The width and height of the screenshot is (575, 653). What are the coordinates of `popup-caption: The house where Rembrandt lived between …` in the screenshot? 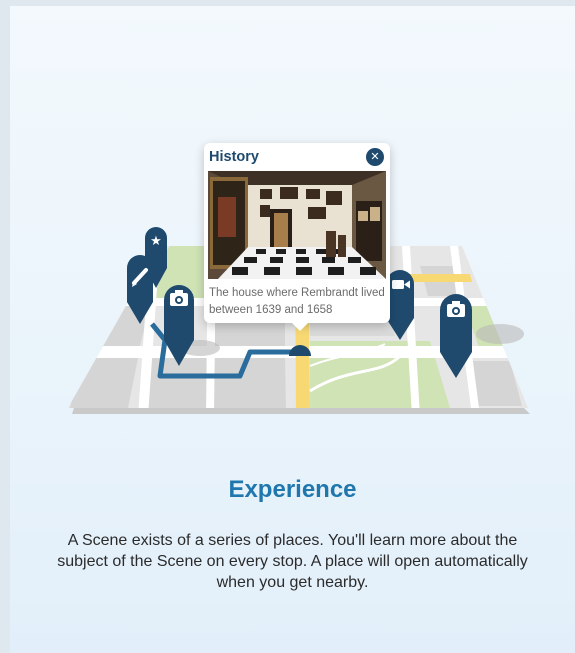 It's located at (297, 301).